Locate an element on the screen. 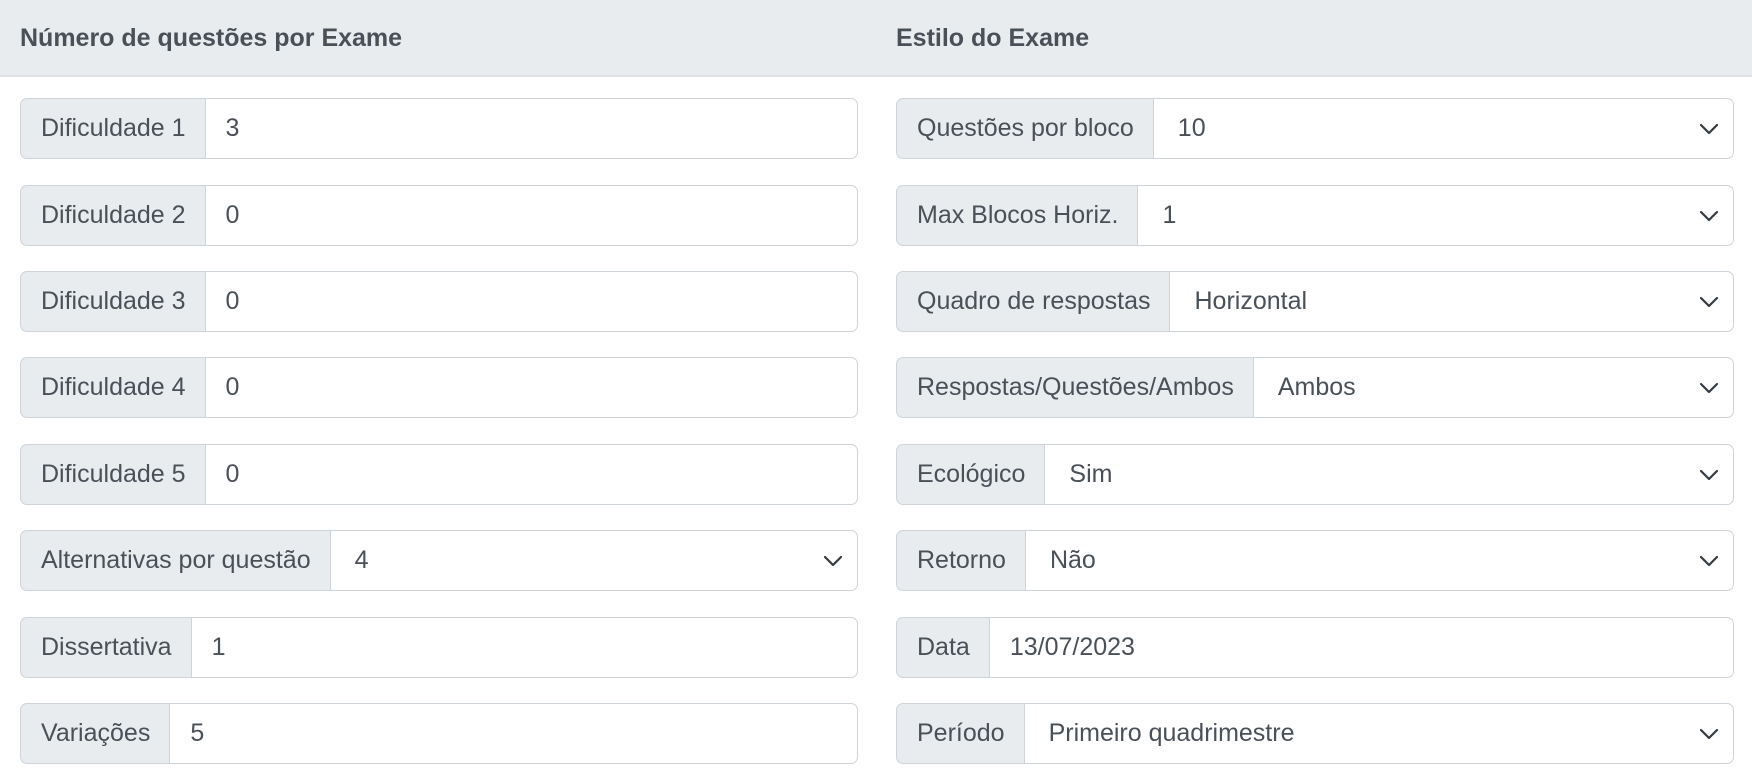  dissertative-label: Dissertativa is located at coordinates (105, 647).